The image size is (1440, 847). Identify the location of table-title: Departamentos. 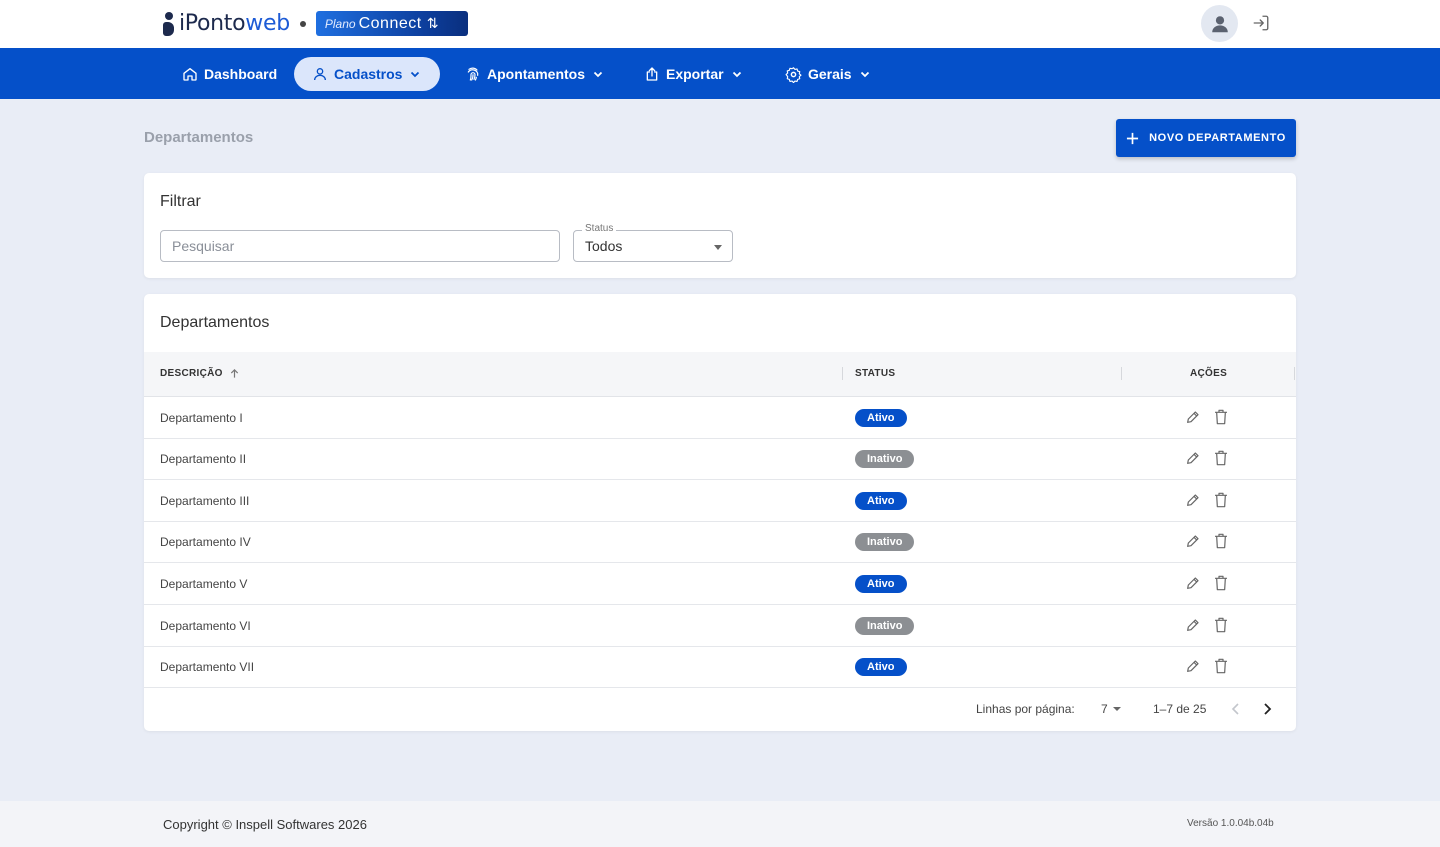
(215, 322).